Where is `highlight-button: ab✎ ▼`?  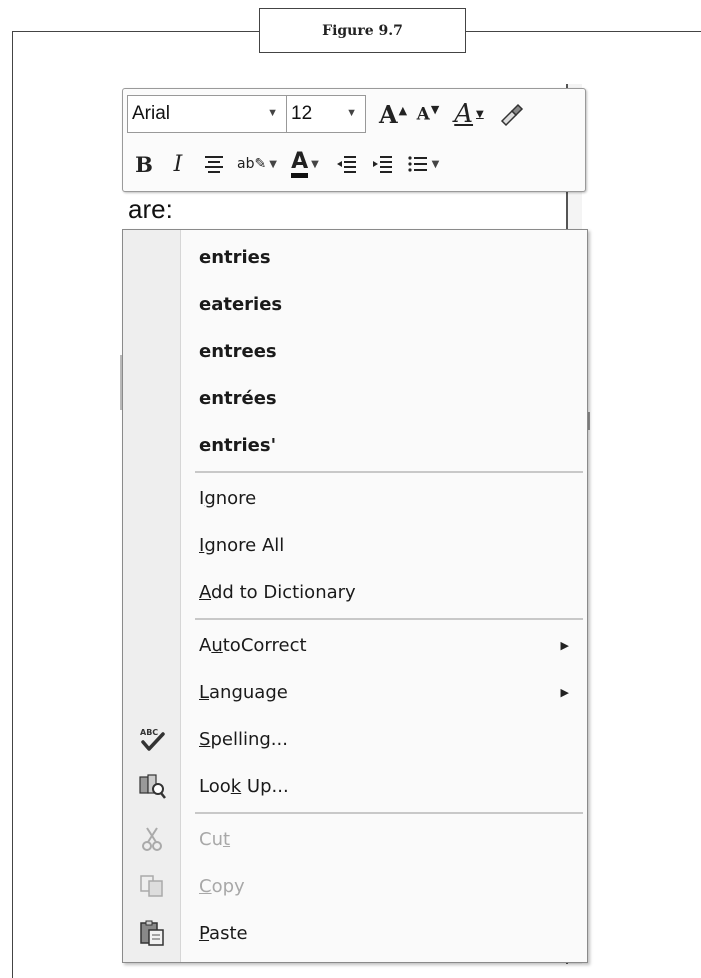
highlight-button: ab✎ ▼ is located at coordinates (257, 164).